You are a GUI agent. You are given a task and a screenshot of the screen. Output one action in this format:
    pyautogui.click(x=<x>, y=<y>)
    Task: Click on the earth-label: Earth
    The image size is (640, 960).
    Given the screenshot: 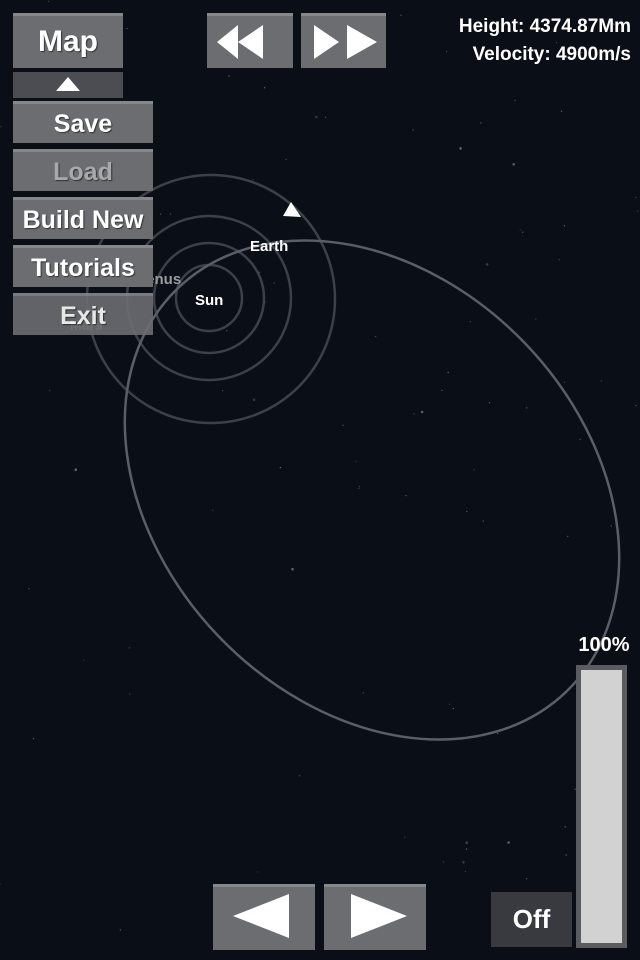 What is the action you would take?
    pyautogui.click(x=269, y=246)
    